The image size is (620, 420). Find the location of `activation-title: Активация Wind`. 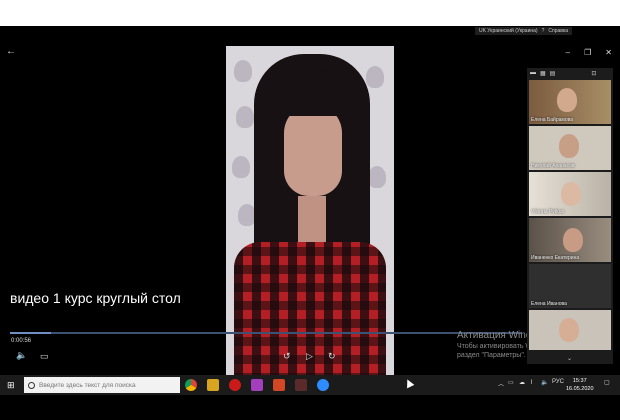

activation-title: Активация Wind is located at coordinates (494, 335).